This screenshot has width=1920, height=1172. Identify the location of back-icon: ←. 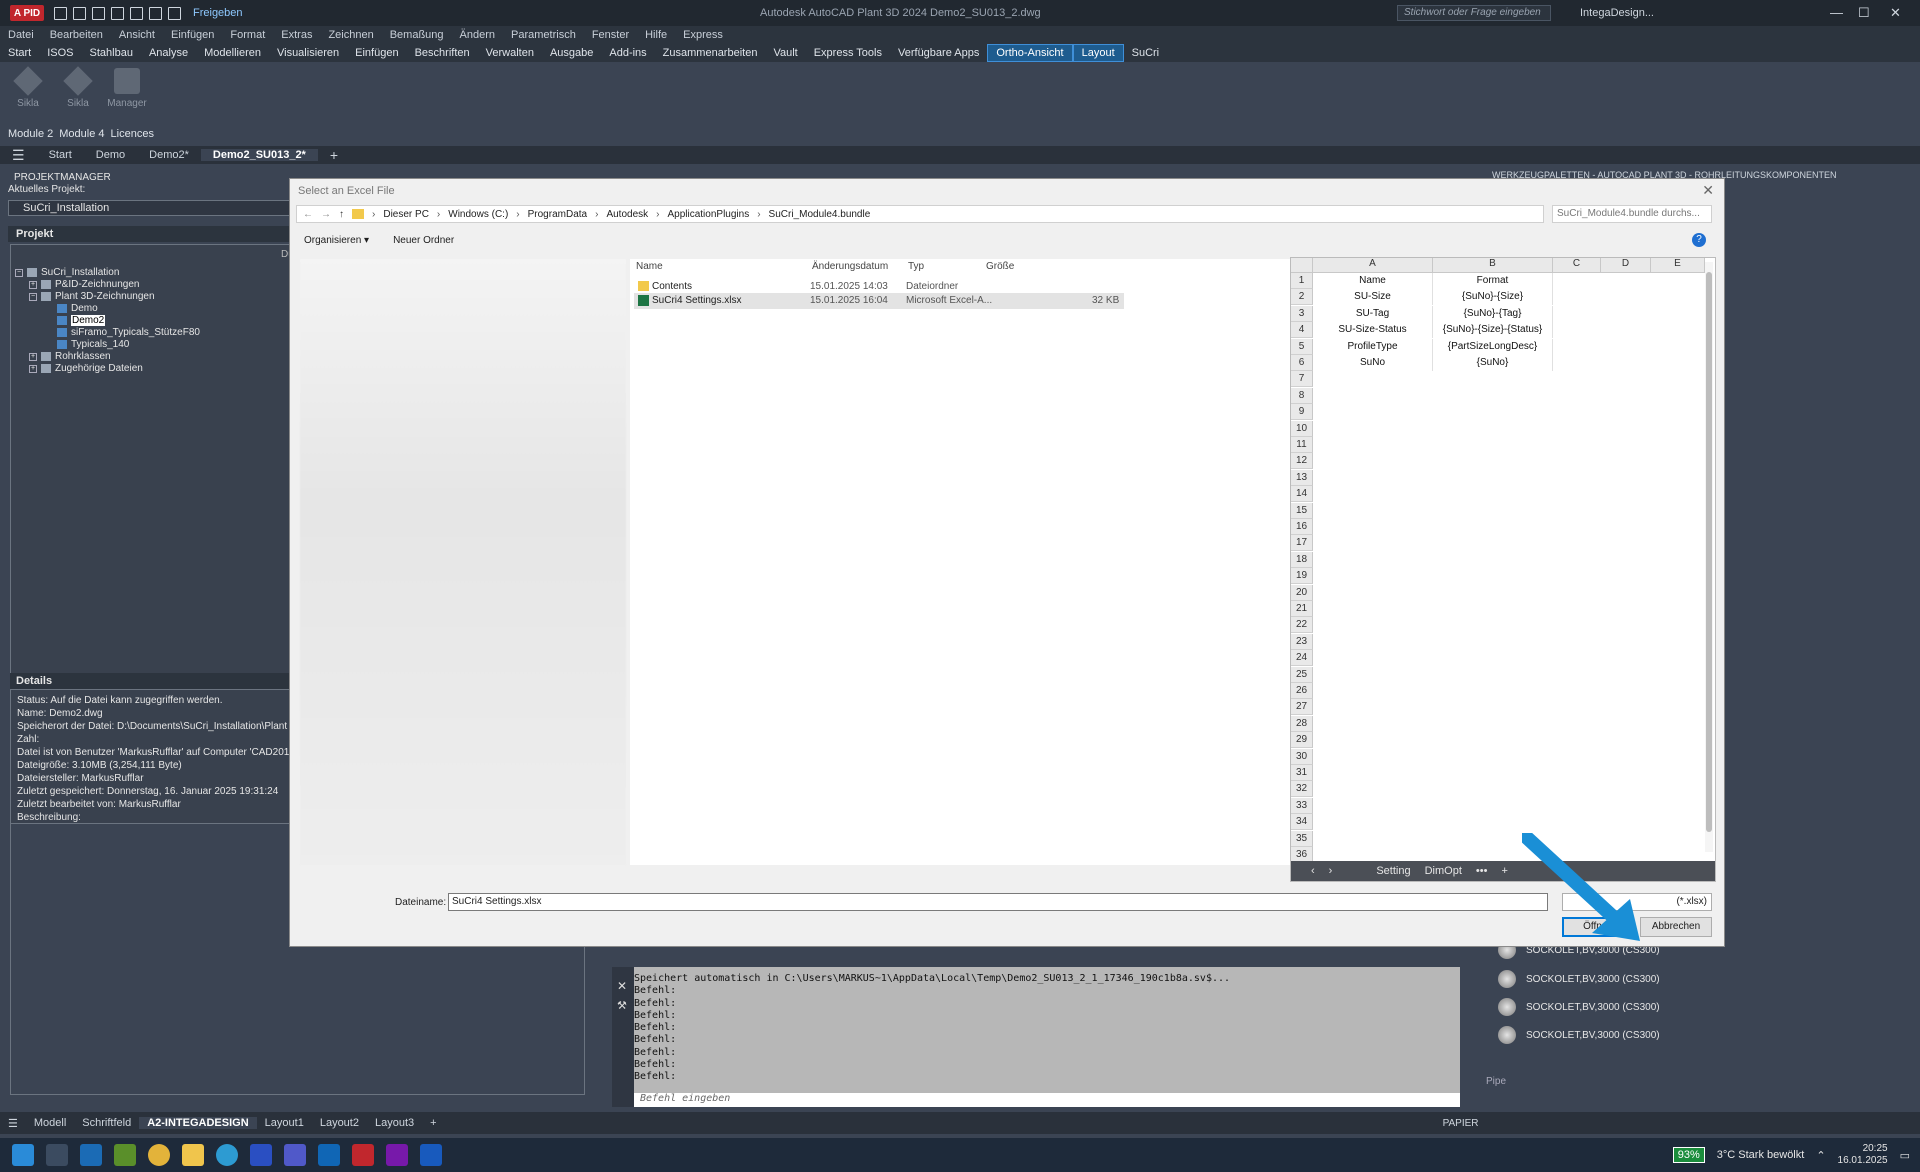
(308, 214).